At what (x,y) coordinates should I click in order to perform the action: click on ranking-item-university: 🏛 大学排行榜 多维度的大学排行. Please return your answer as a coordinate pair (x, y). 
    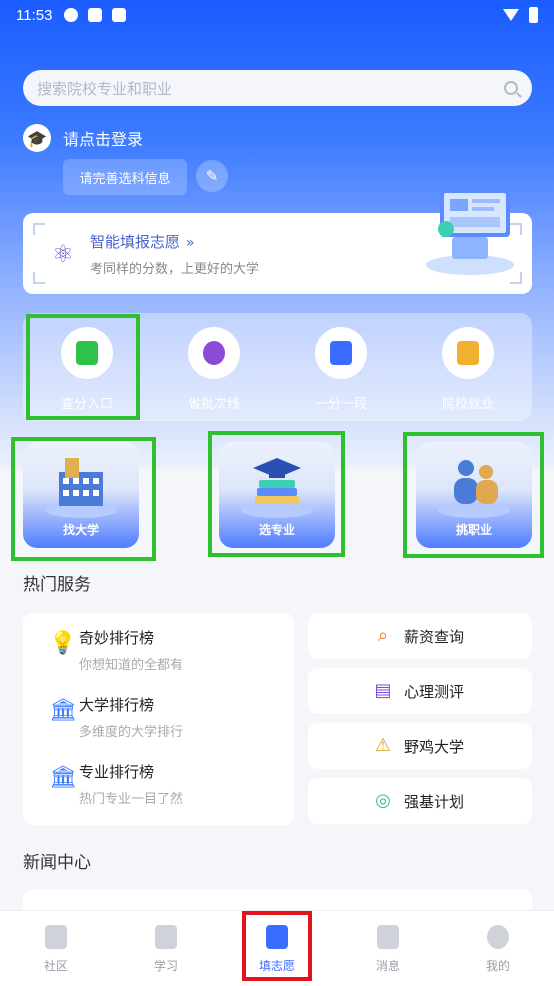
    Looking at the image, I should click on (116, 717).